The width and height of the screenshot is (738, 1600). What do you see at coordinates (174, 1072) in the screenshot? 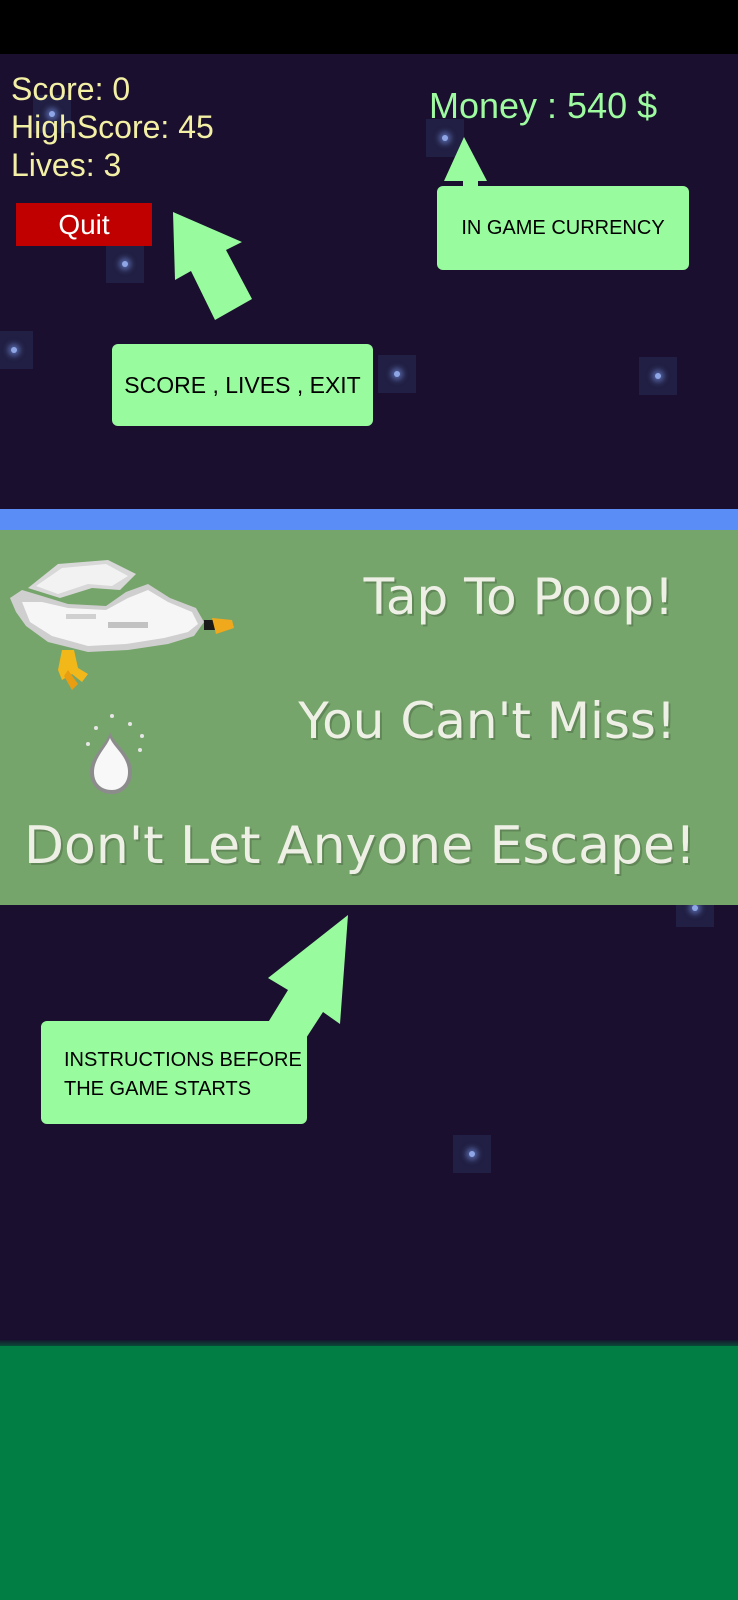
I see `instructions-callout: INSTRUCTIONS BEFORE THE GAME STARTS` at bounding box center [174, 1072].